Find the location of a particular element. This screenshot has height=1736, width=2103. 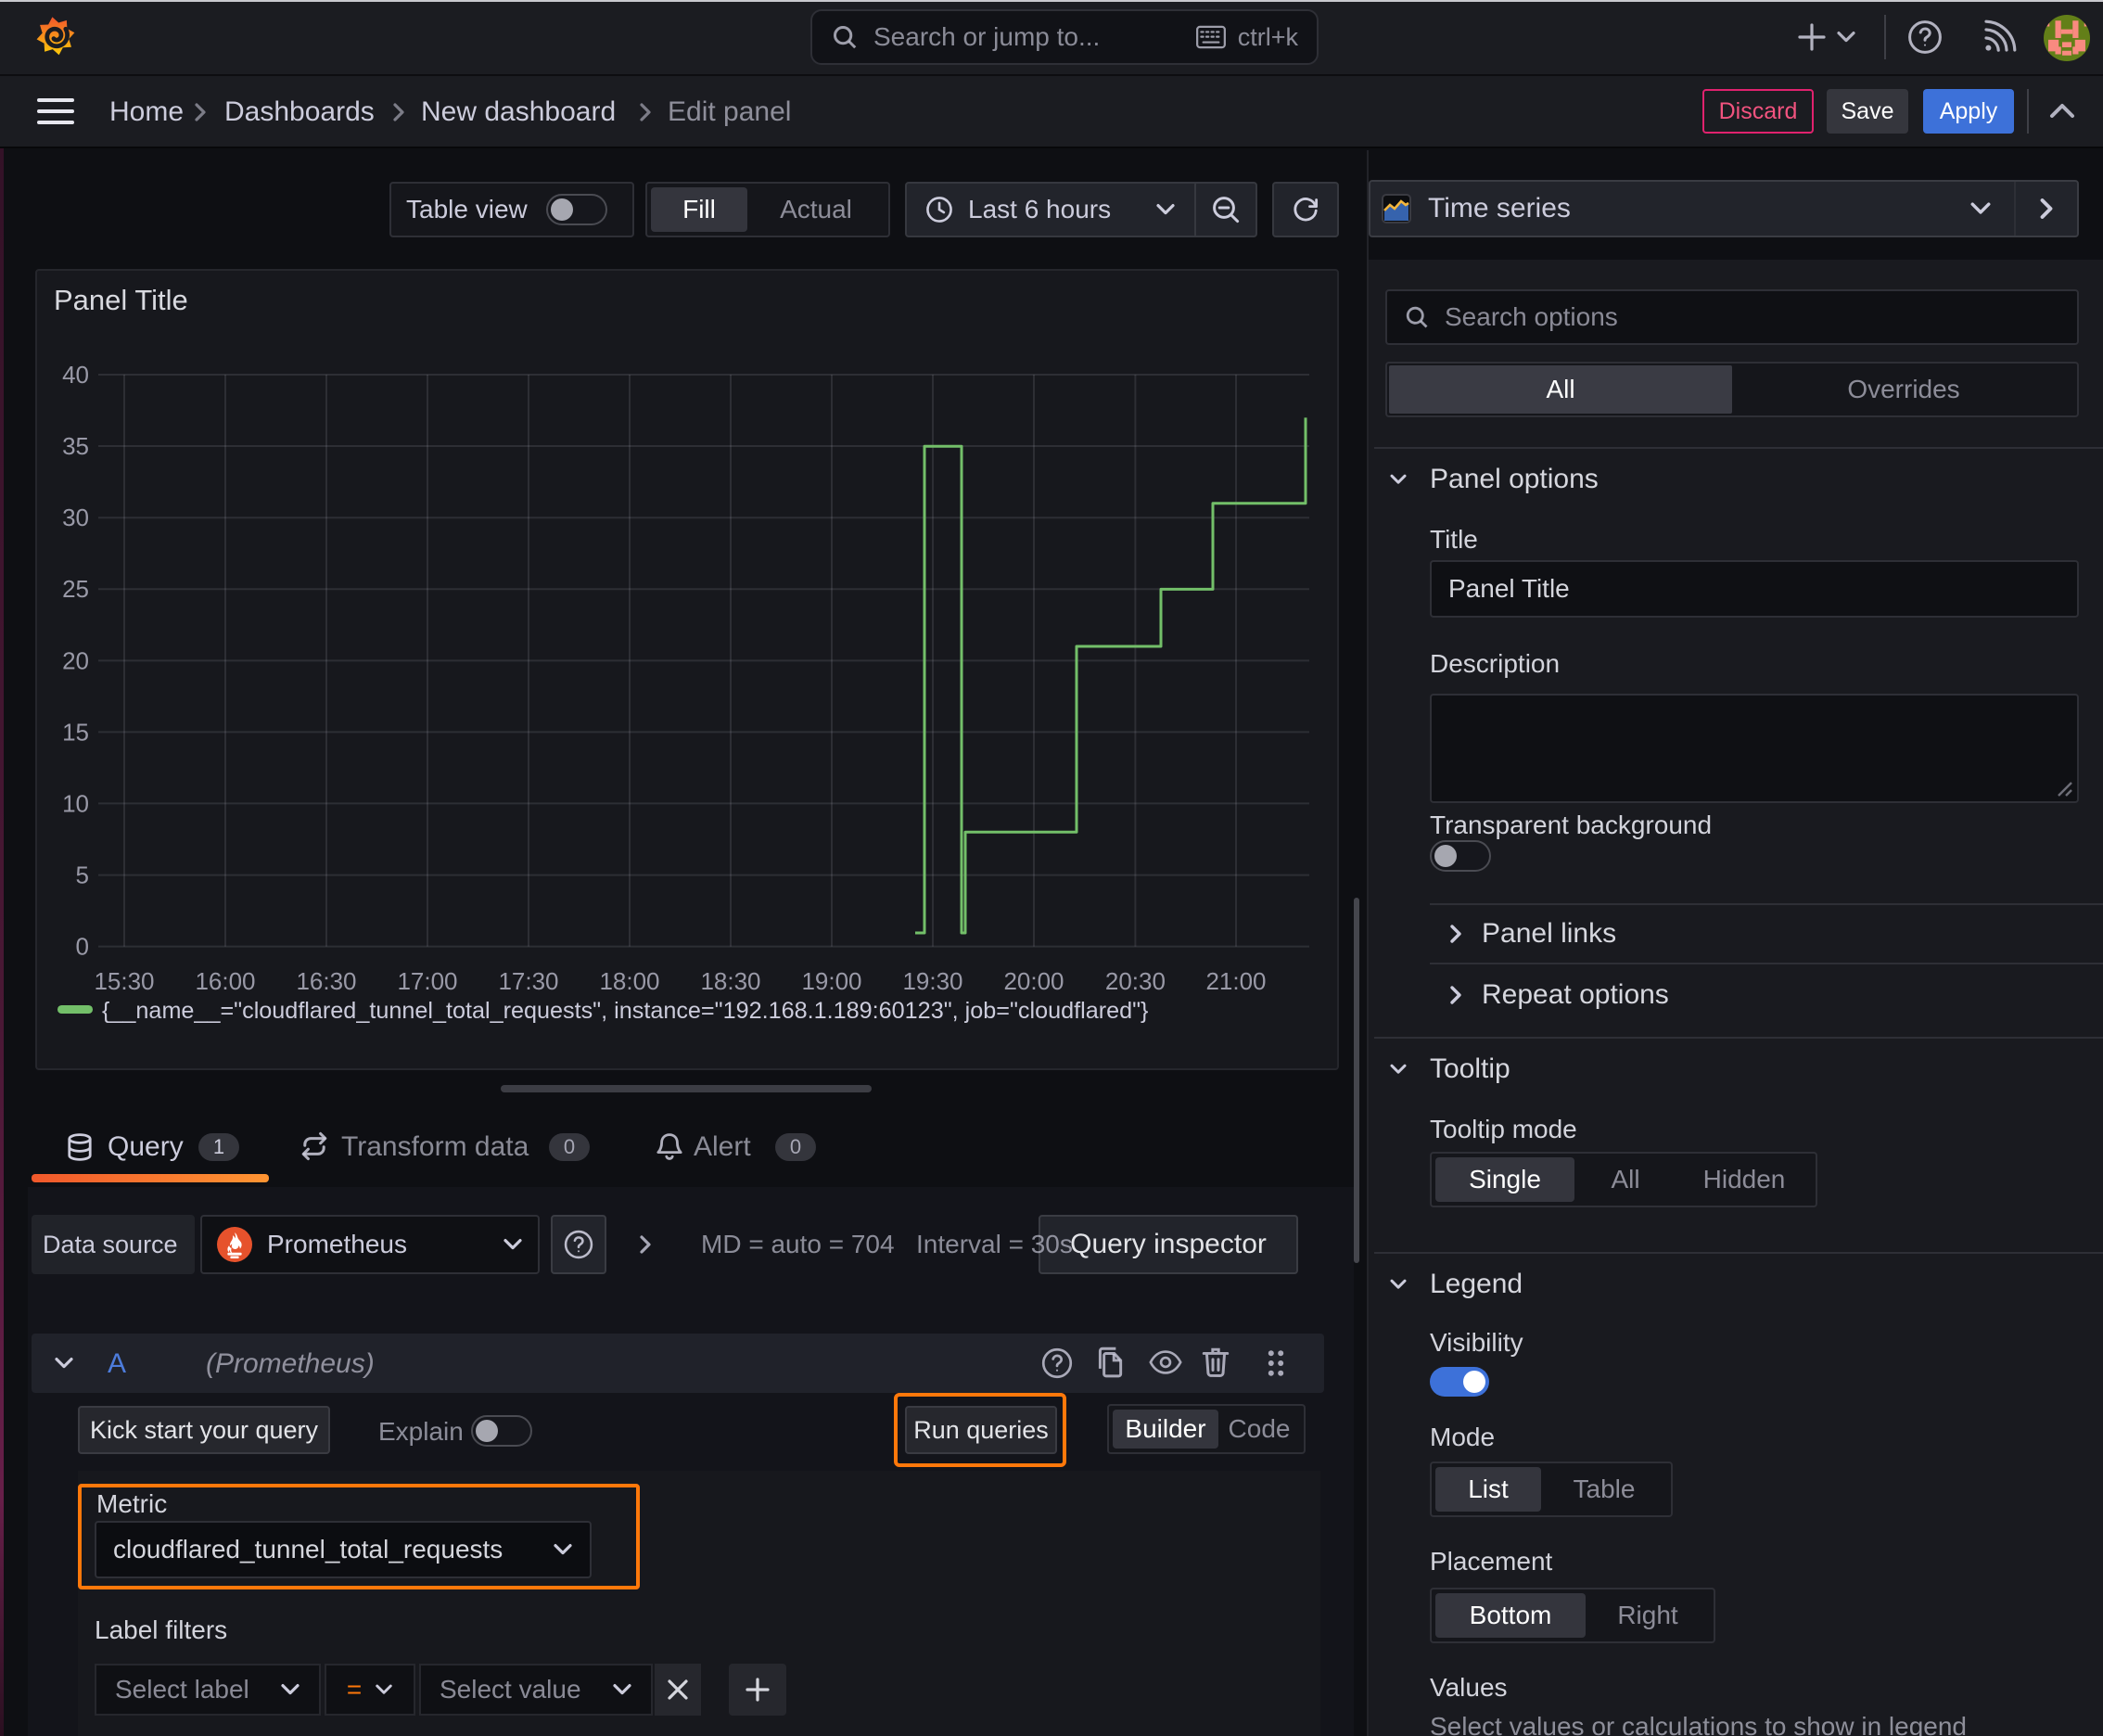

svg-text: 16:00 is located at coordinates (225, 981).